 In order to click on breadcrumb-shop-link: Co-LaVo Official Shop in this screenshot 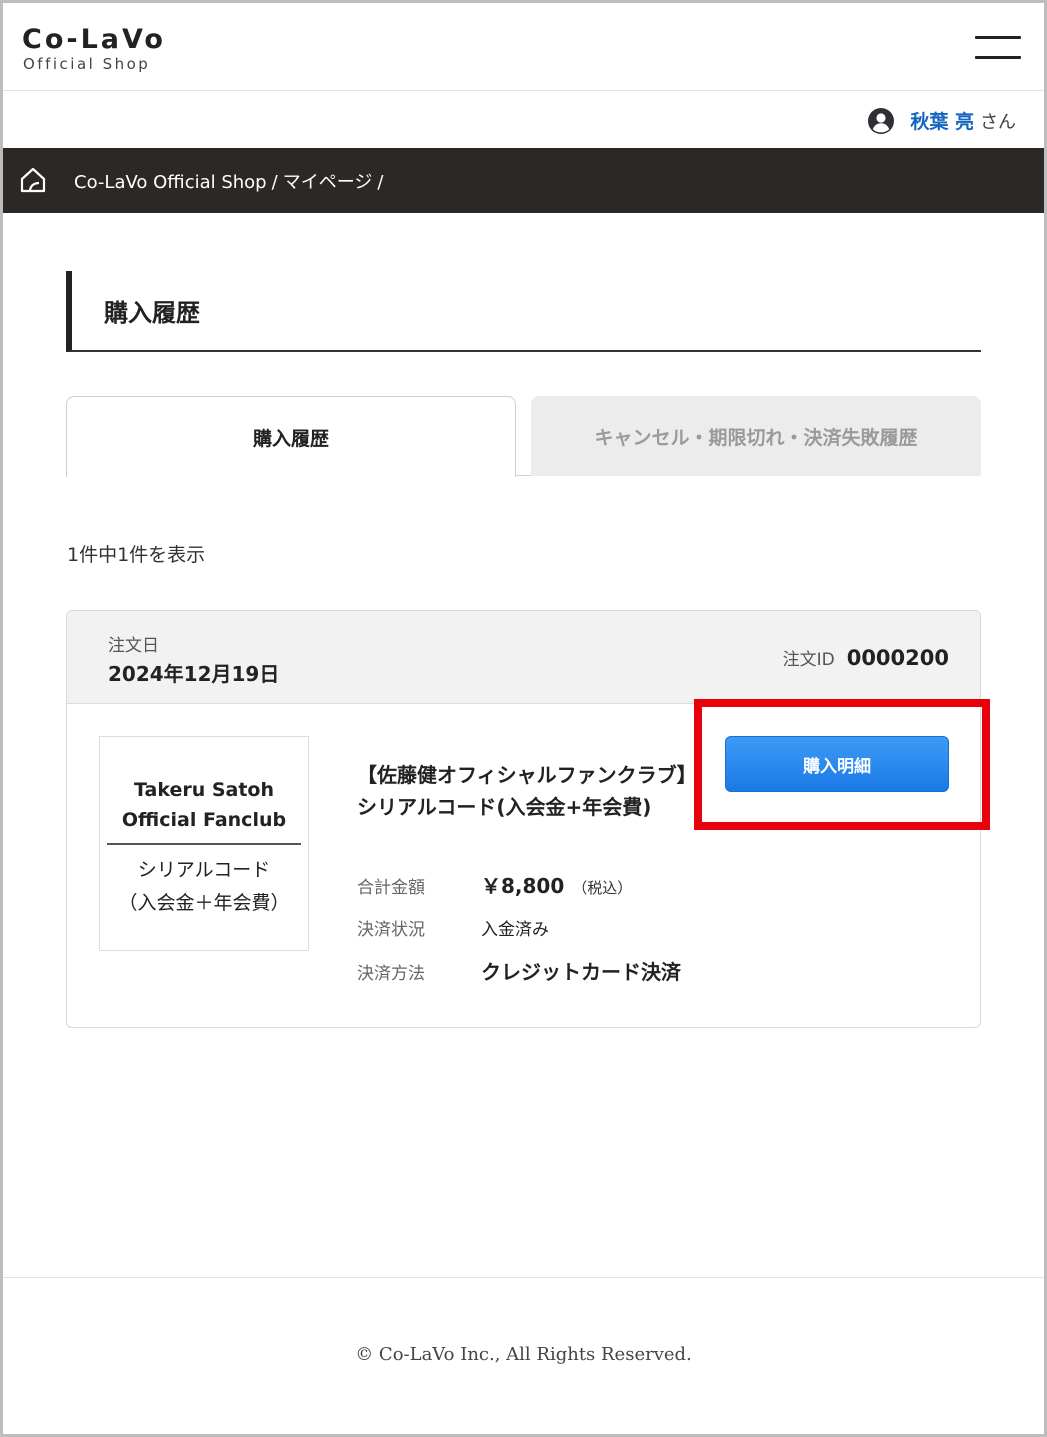, I will do `click(170, 182)`.